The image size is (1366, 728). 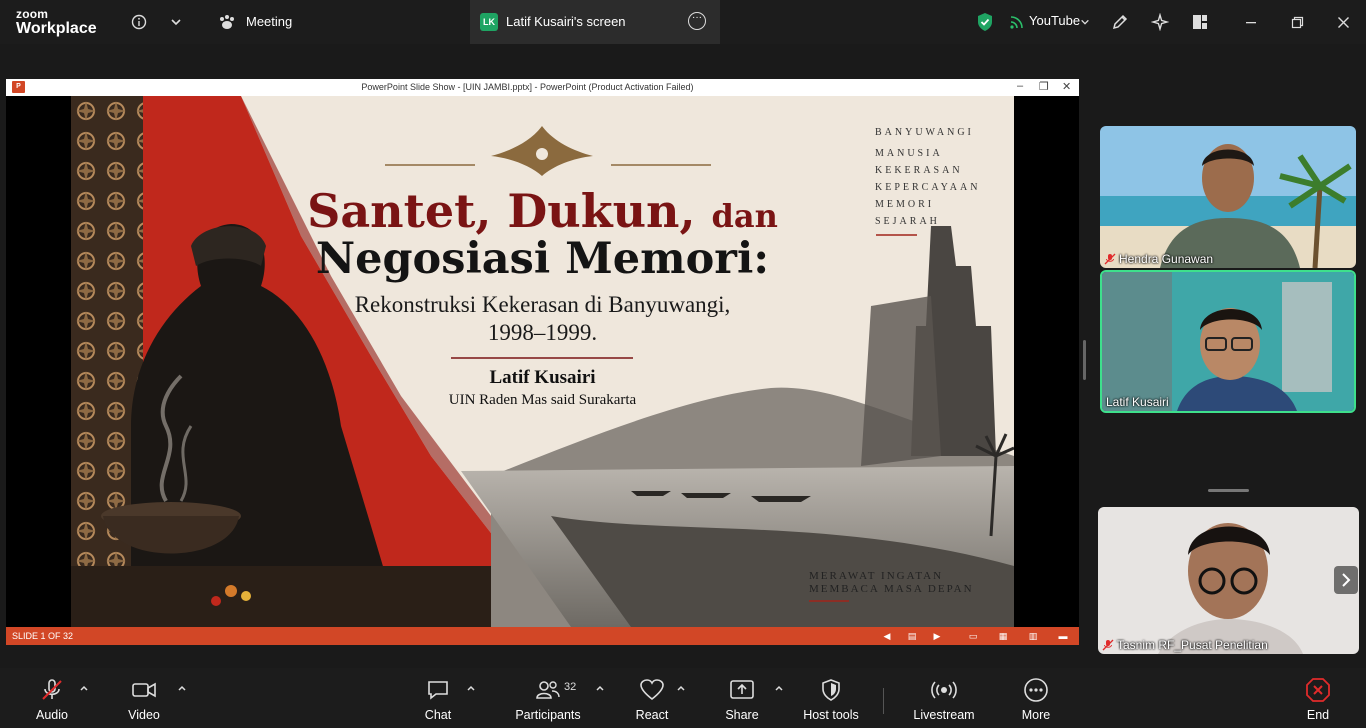 I want to click on more-label: More, so click(x=1036, y=715).